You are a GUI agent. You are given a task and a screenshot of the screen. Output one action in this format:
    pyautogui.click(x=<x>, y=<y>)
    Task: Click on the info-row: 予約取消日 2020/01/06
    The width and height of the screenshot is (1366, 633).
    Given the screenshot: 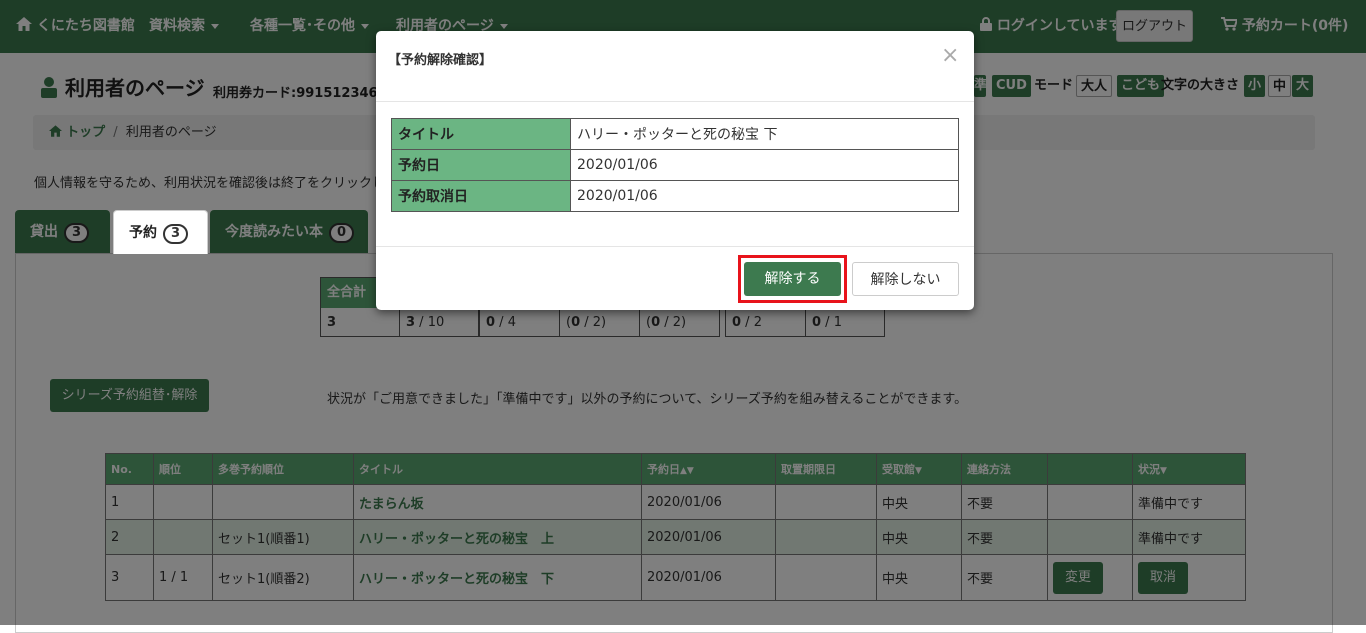 What is the action you would take?
    pyautogui.click(x=675, y=196)
    